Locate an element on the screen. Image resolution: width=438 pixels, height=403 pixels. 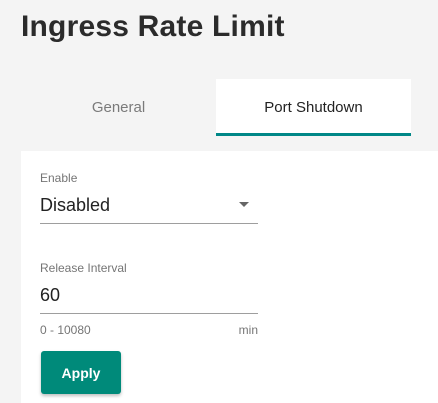
tab-bar: General Port Shutdown is located at coordinates (229, 107).